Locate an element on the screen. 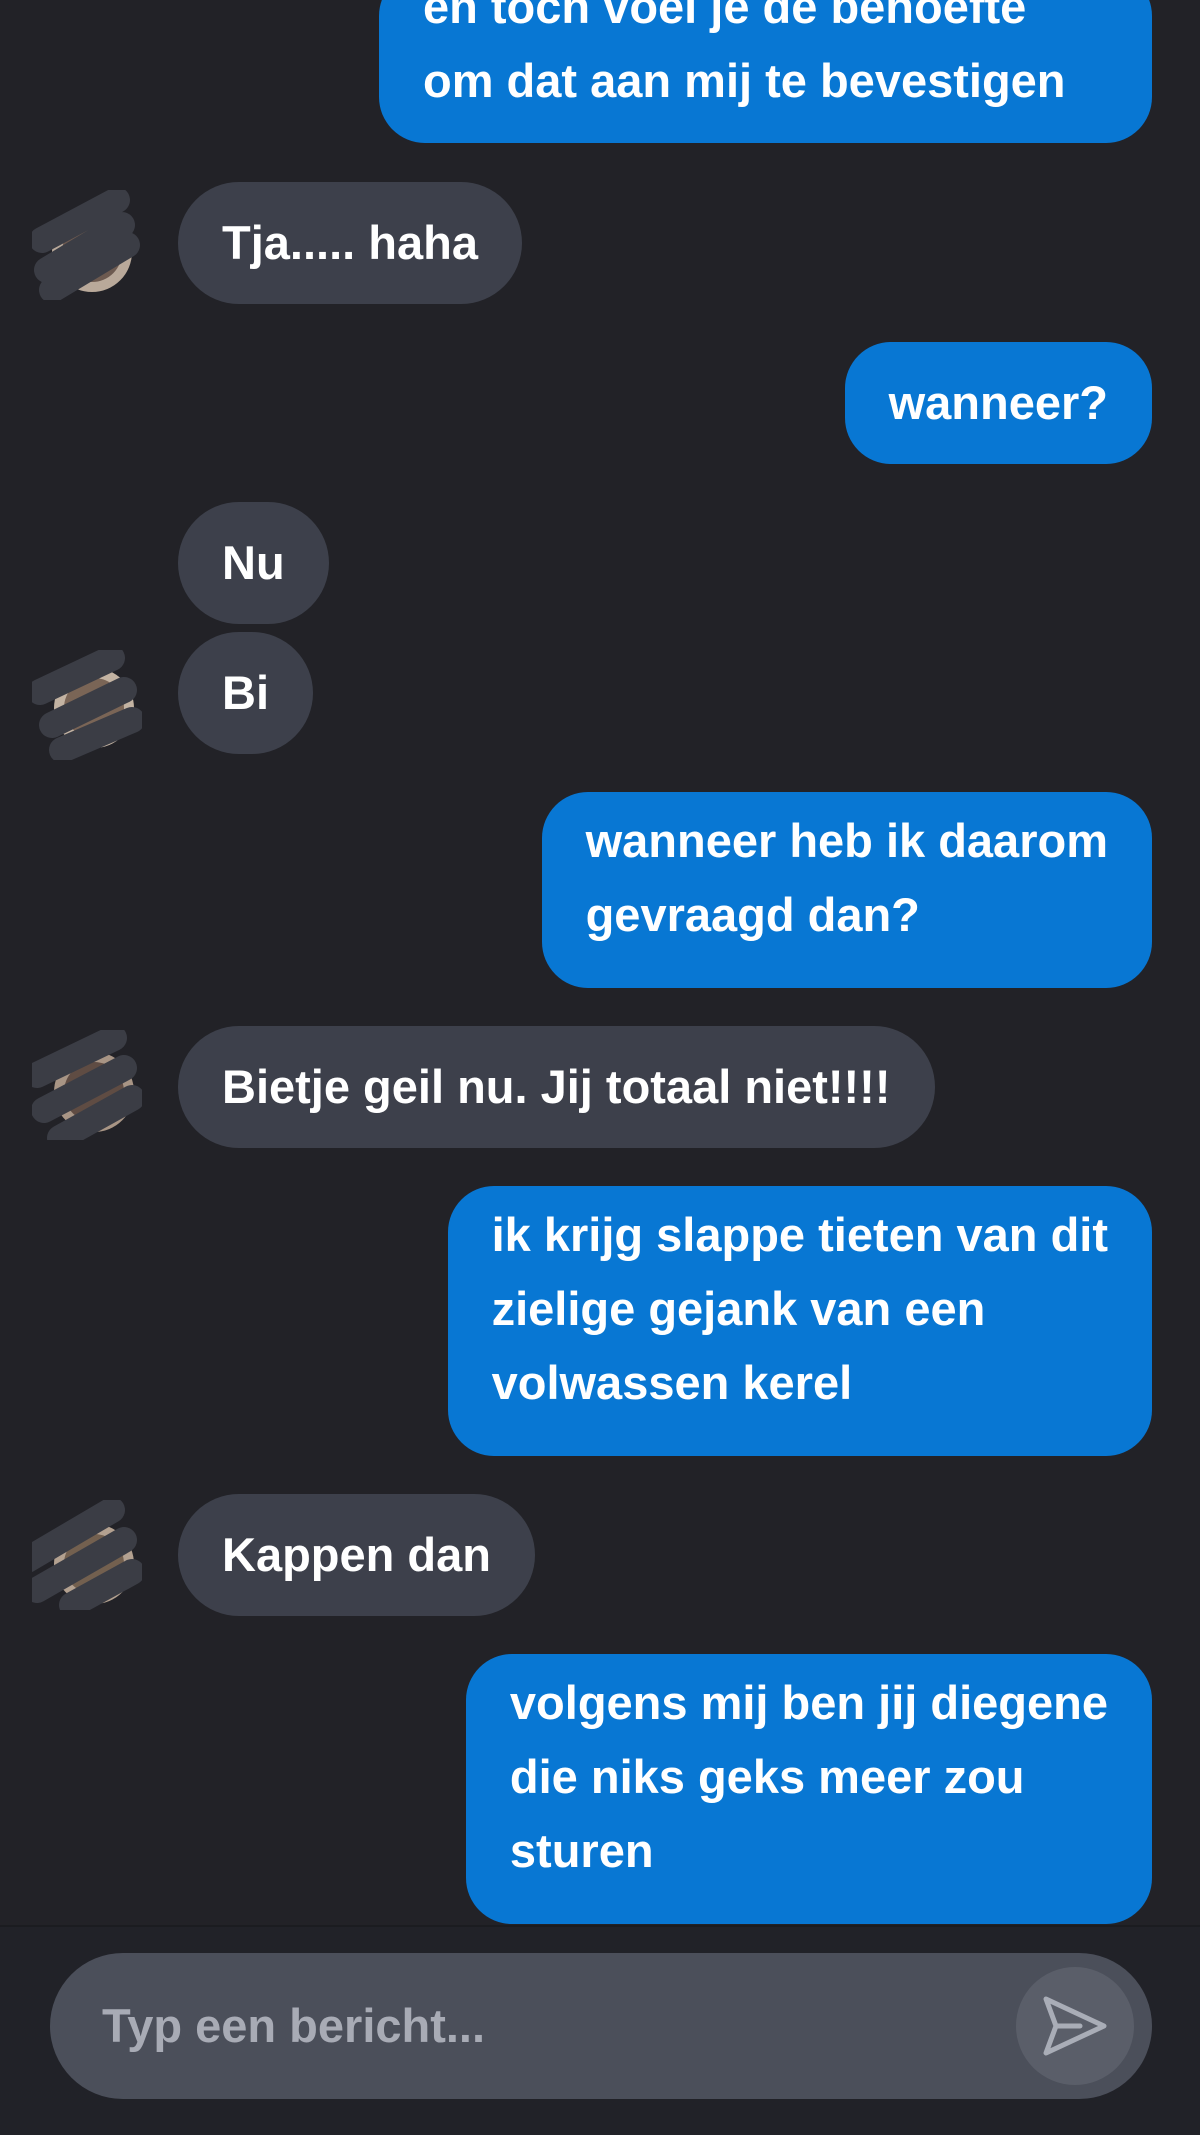 This screenshot has height=2135, width=1200. message-outgoing: wanneer? is located at coordinates (998, 403).